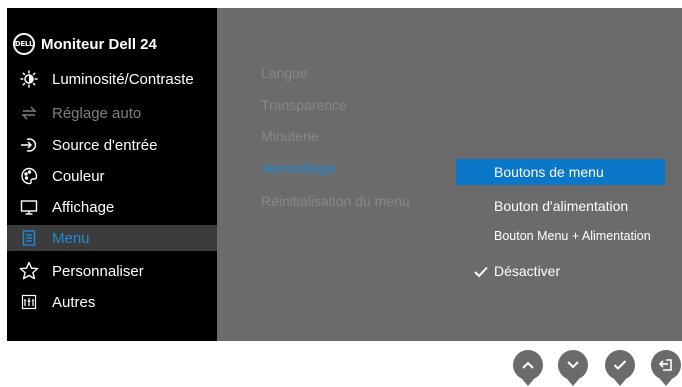  I want to click on sidebar-item-label: Affichage, so click(83, 207).